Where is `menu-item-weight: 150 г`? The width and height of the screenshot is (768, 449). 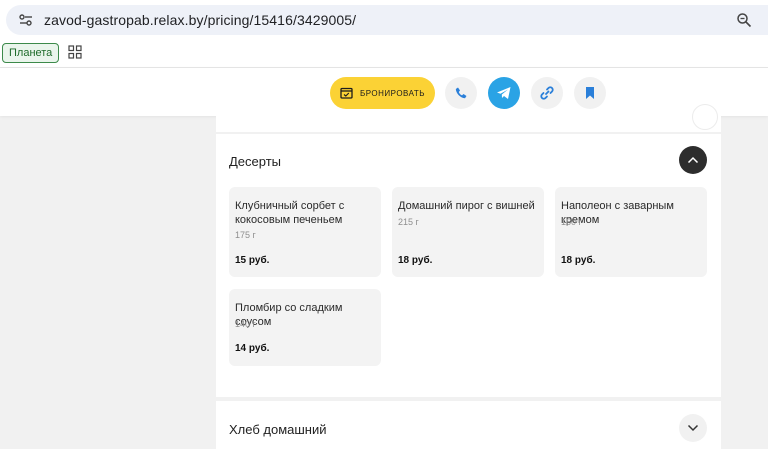
menu-item-weight: 150 г is located at coordinates (571, 222).